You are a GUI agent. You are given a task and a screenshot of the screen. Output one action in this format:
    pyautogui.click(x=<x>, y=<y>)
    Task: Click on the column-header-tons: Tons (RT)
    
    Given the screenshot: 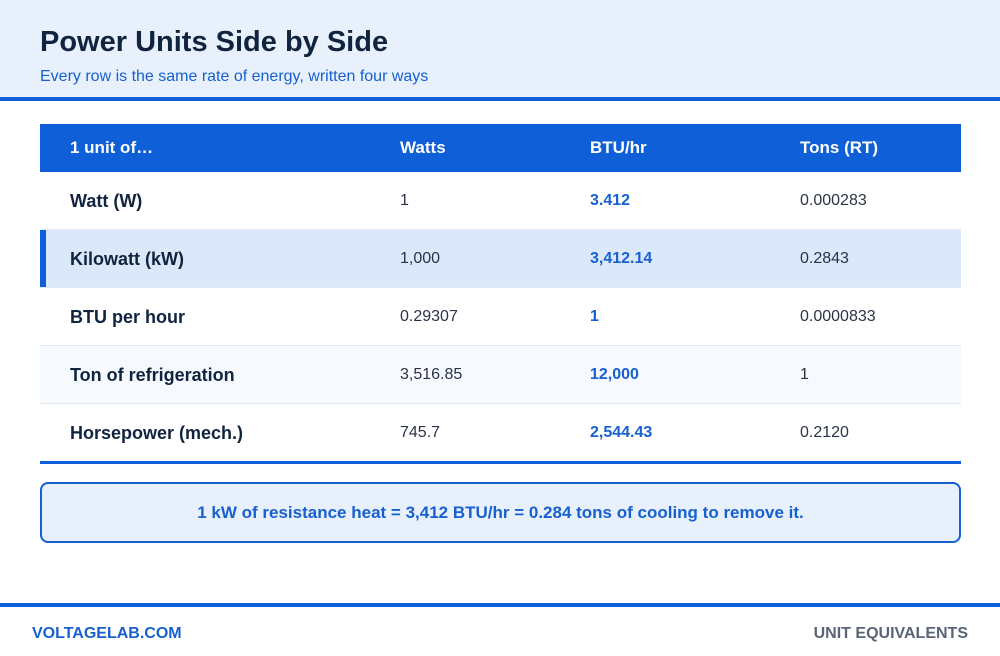 What is the action you would take?
    pyautogui.click(x=839, y=147)
    